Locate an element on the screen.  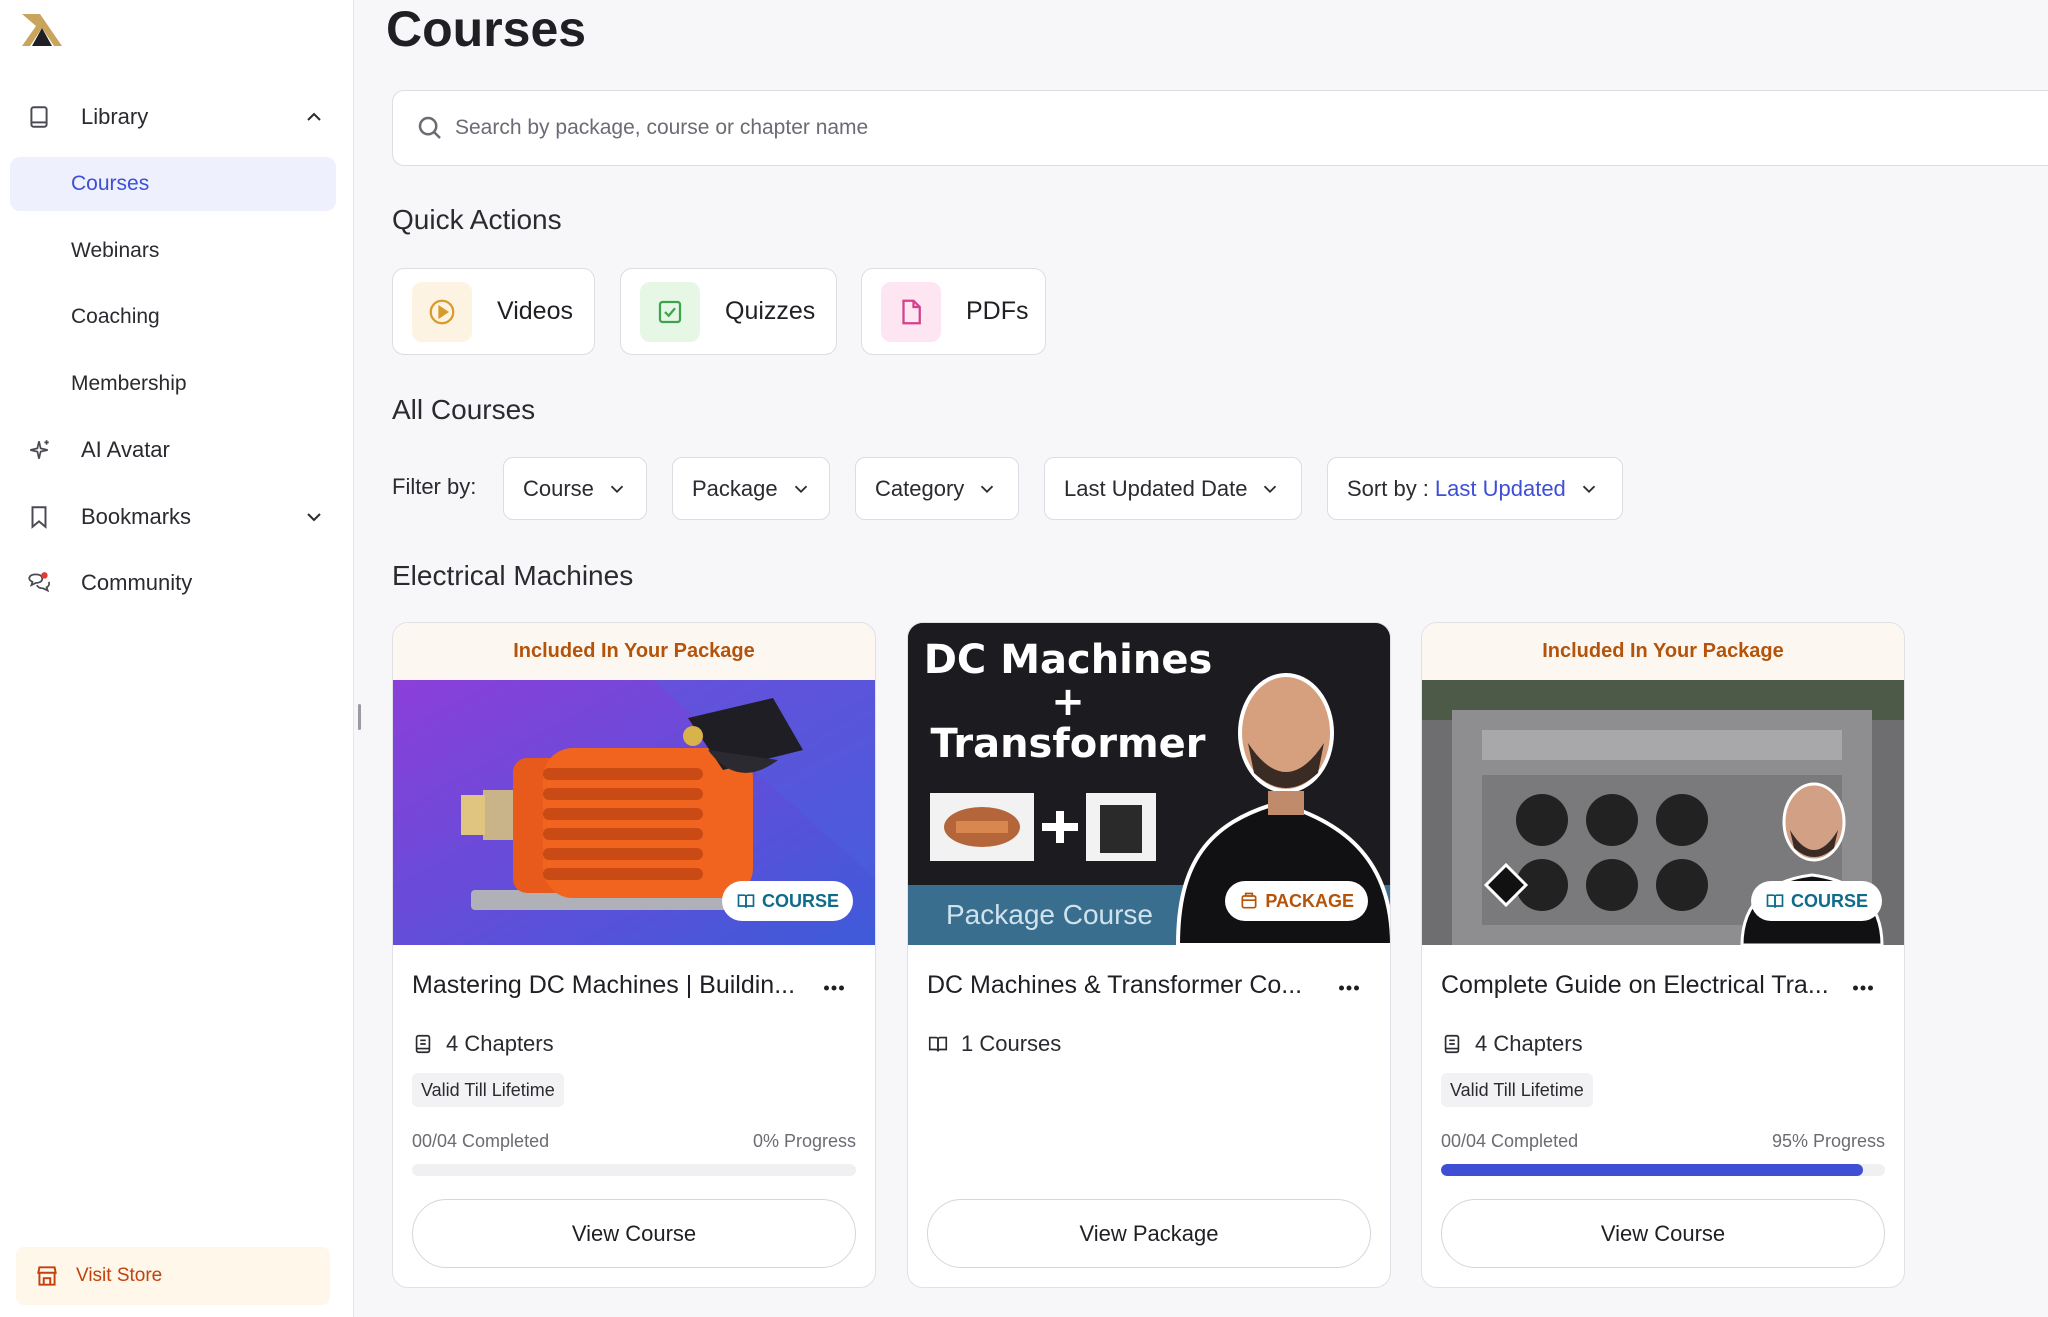
view-package-button: View Package is located at coordinates (1149, 1233).